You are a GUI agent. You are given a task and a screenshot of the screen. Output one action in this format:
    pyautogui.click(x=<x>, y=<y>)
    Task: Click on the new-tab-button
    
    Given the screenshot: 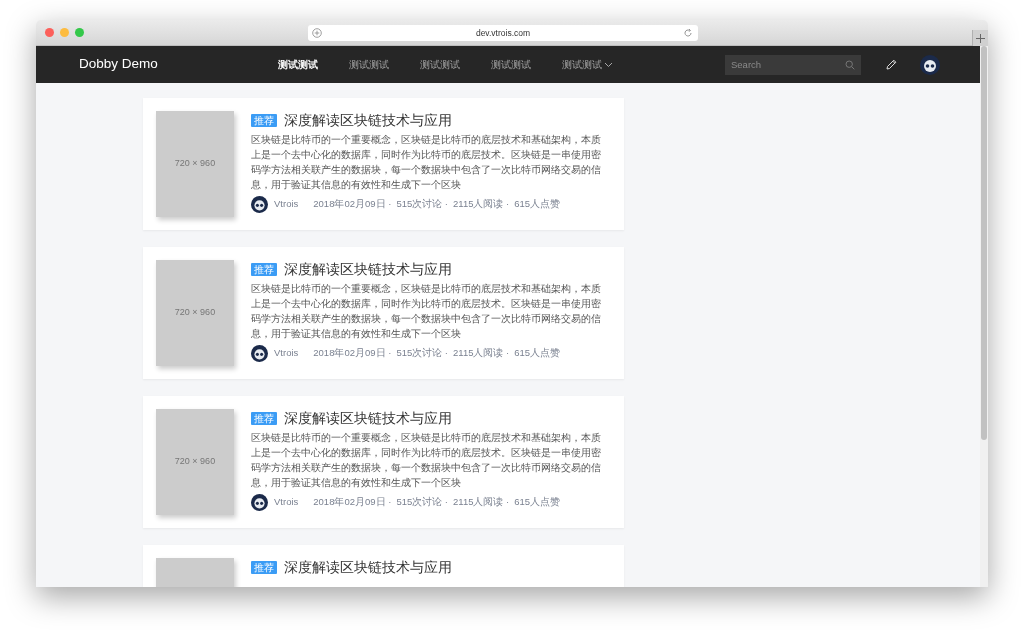 What is the action you would take?
    pyautogui.click(x=980, y=38)
    